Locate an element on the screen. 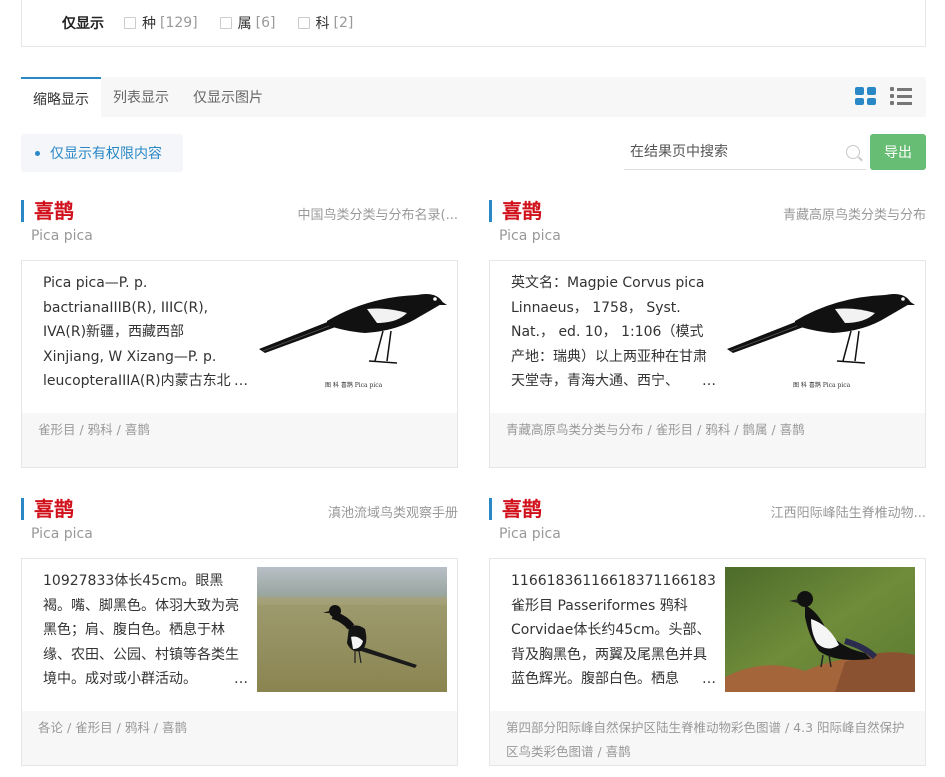 The height and width of the screenshot is (777, 945). search-input is located at coordinates (729, 151).